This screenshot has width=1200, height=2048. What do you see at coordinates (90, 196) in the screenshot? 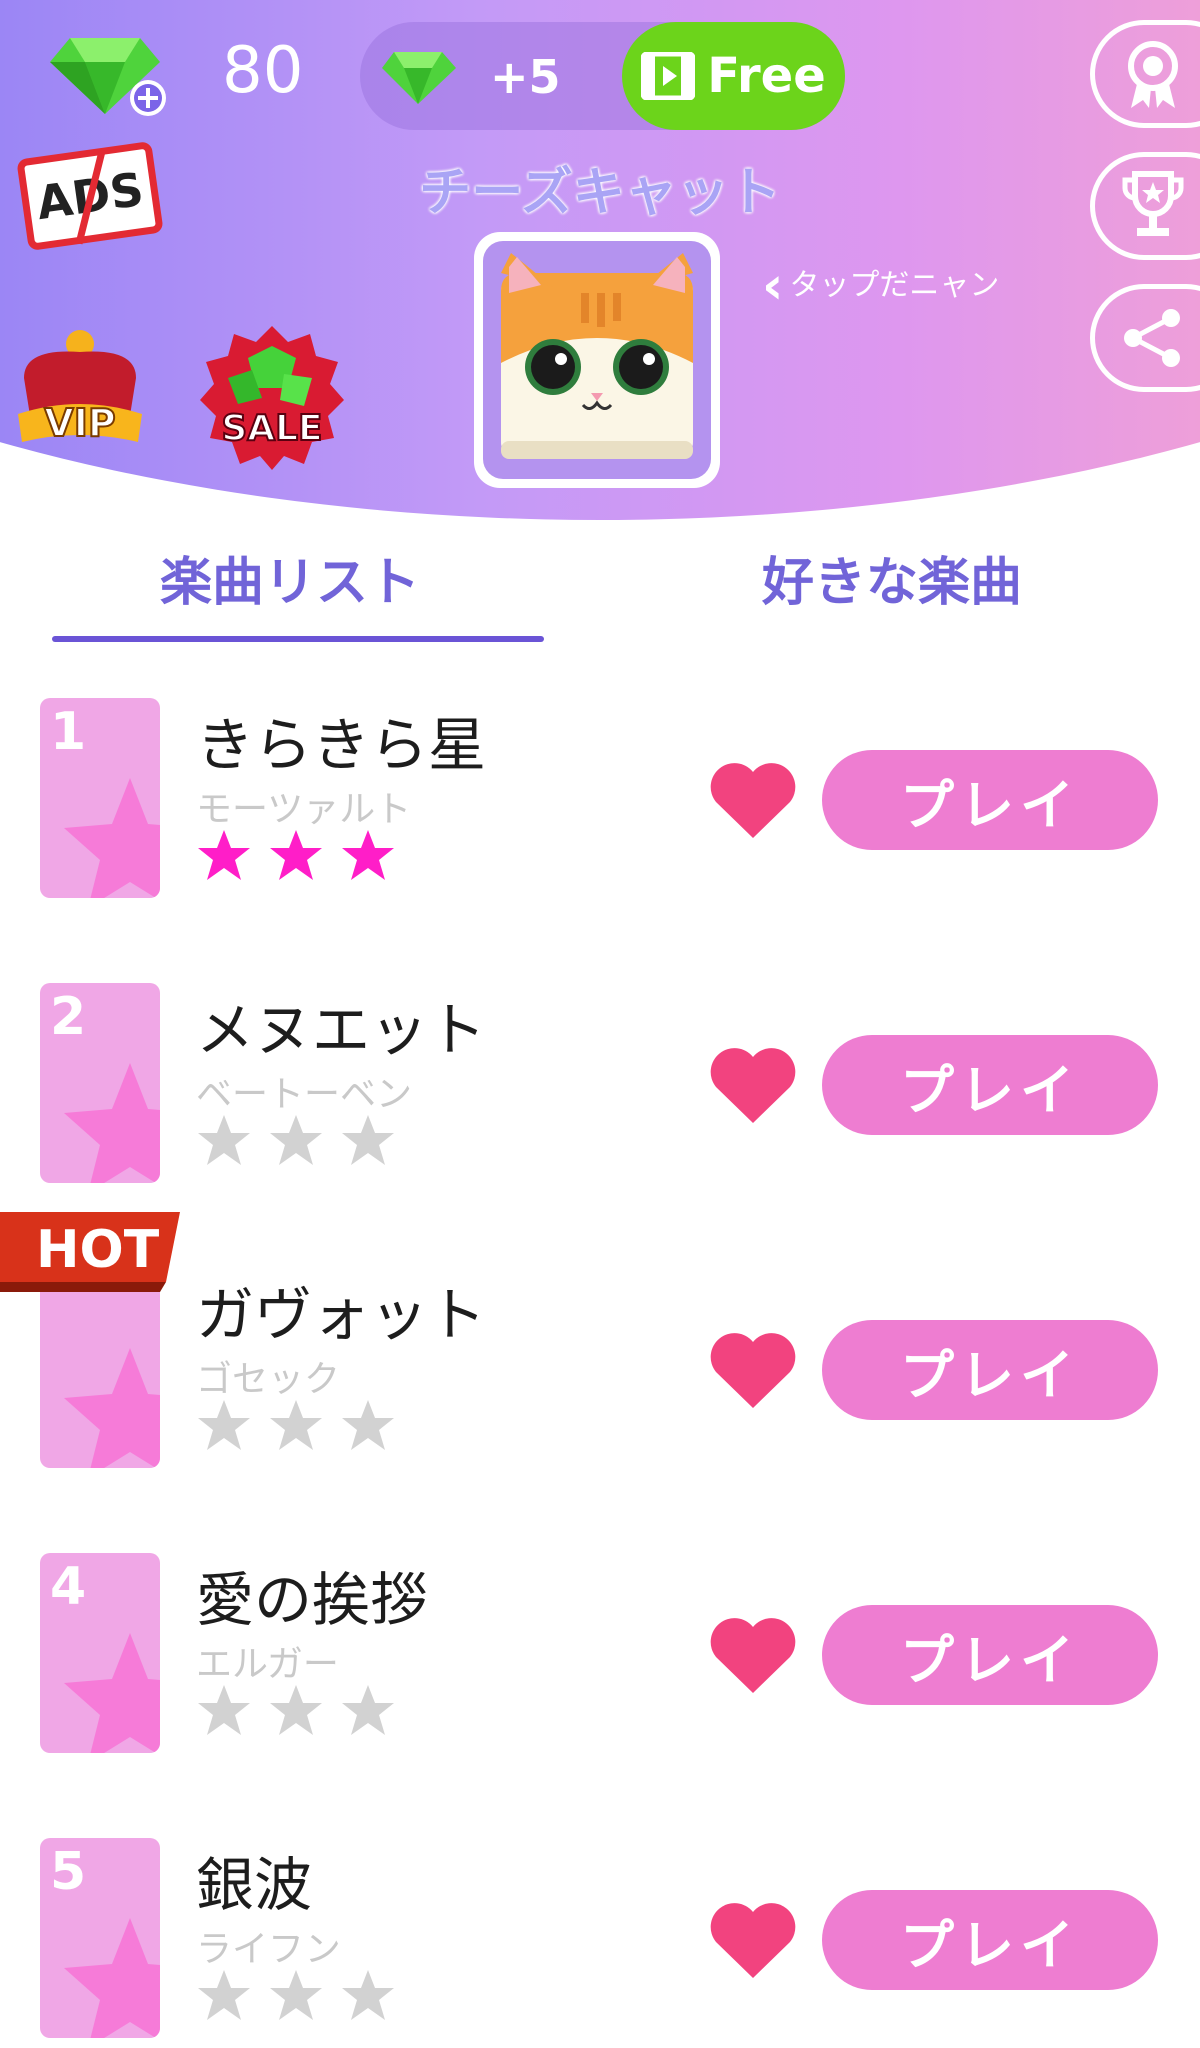
I see `remove-ads-button: ADS` at bounding box center [90, 196].